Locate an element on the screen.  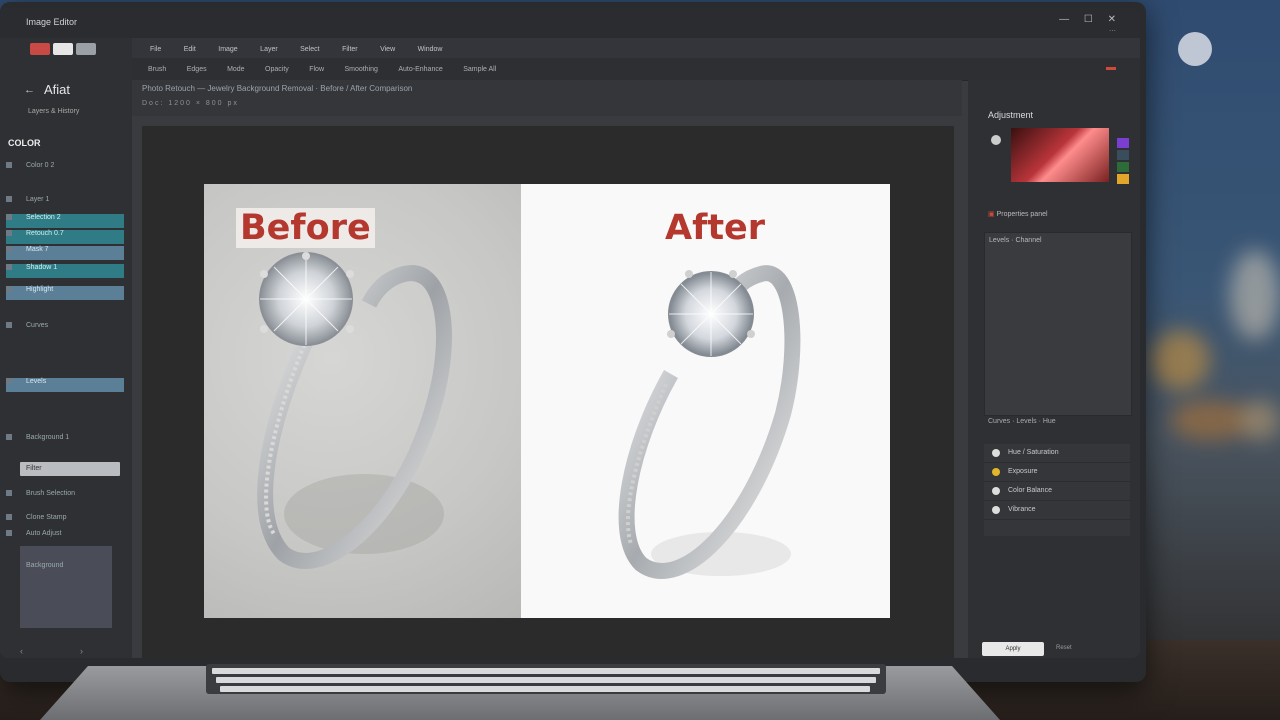
properties-icon: ▣ is located at coordinates (992, 214).